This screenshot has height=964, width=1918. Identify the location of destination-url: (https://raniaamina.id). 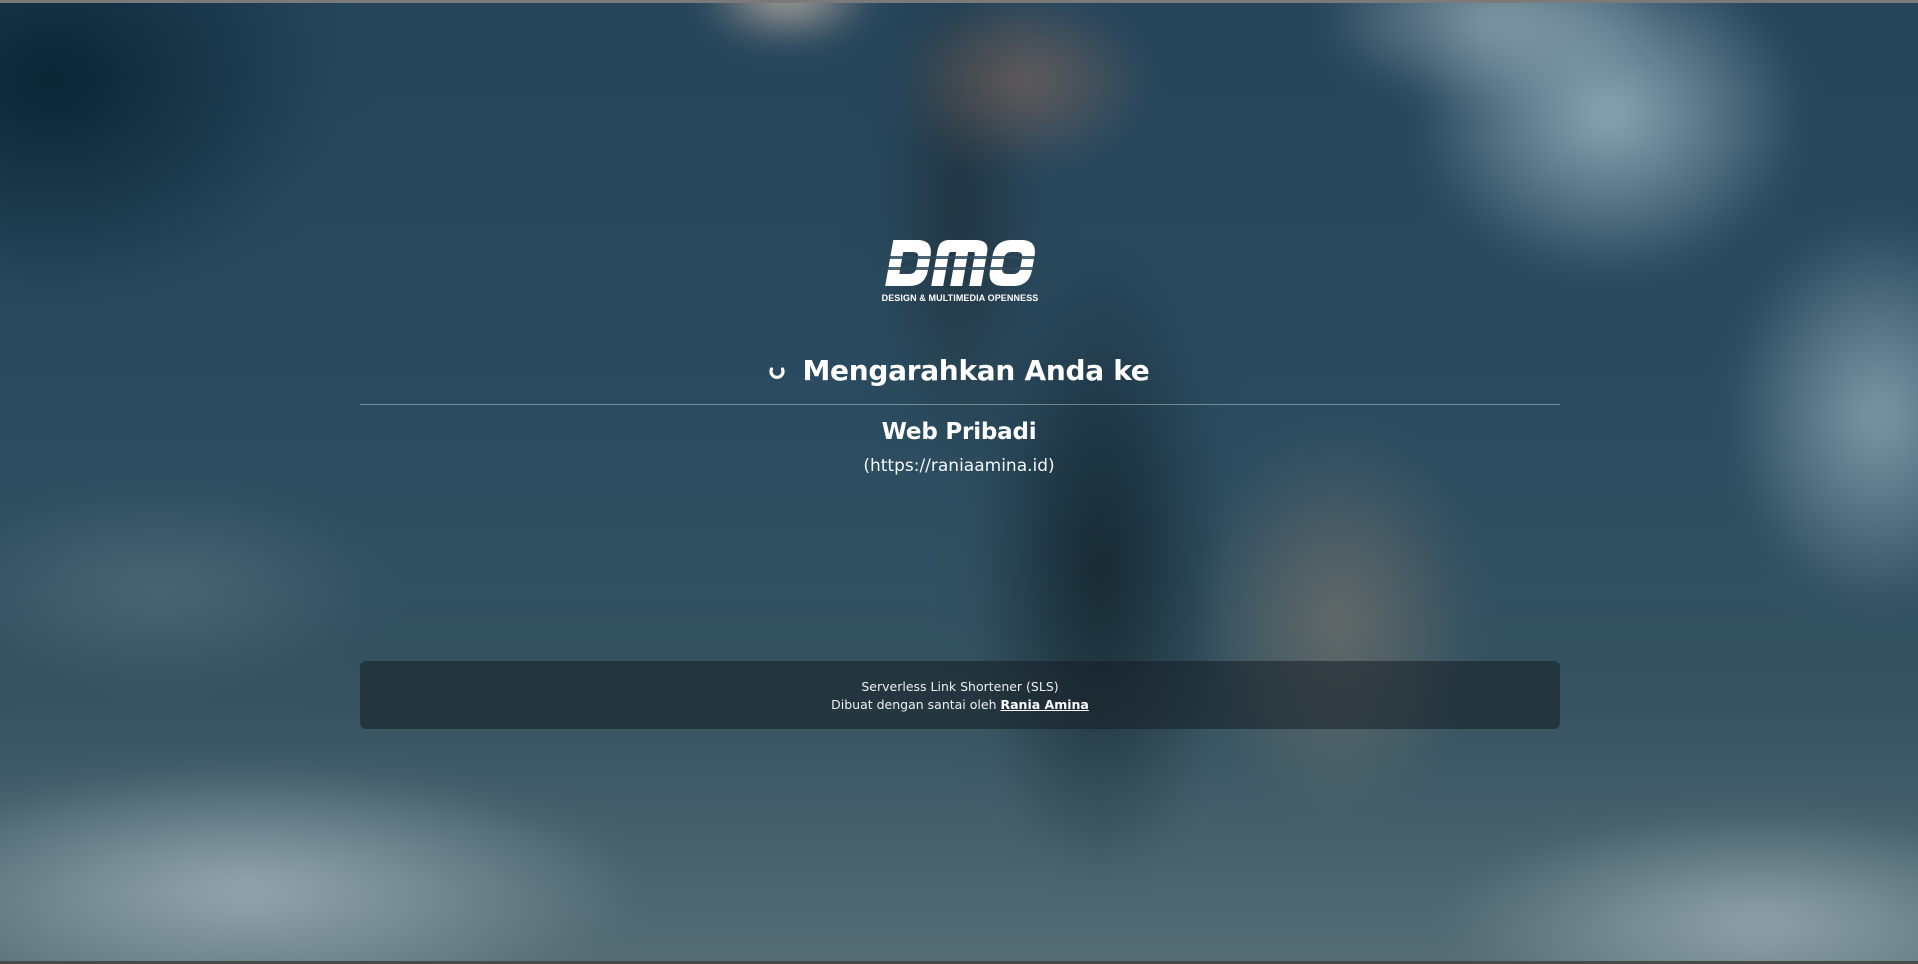
(959, 466).